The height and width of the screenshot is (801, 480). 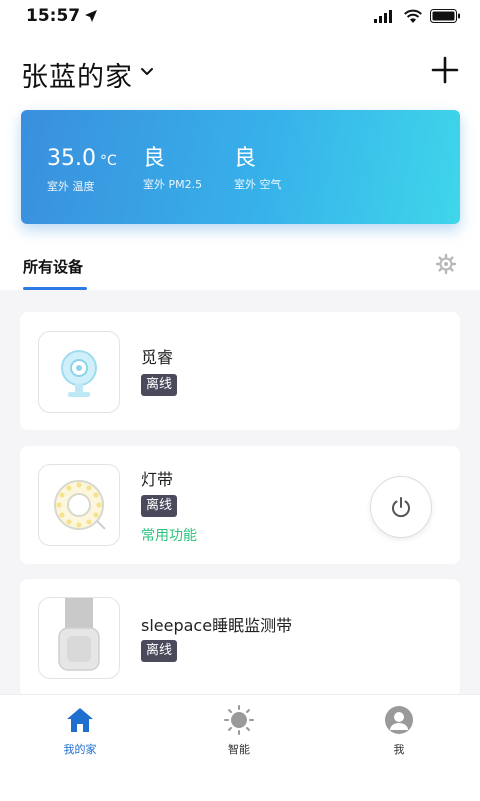 I want to click on status-time: 15:57, so click(x=53, y=16).